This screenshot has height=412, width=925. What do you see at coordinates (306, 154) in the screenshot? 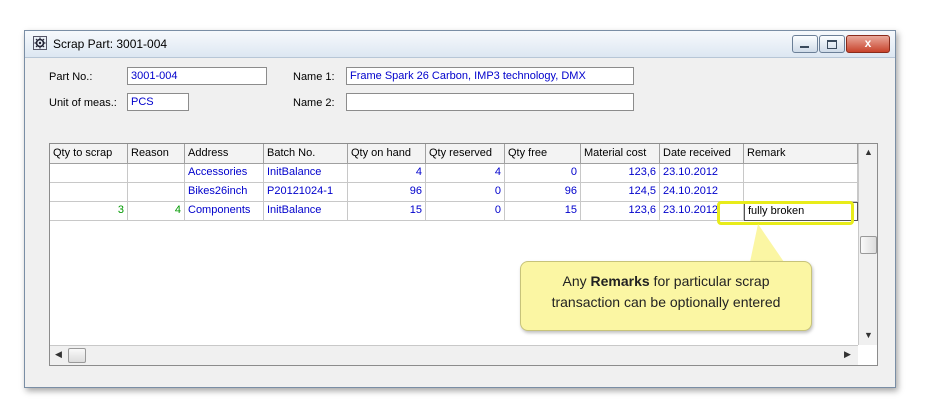
I see `col-batch-no: Batch No.` at bounding box center [306, 154].